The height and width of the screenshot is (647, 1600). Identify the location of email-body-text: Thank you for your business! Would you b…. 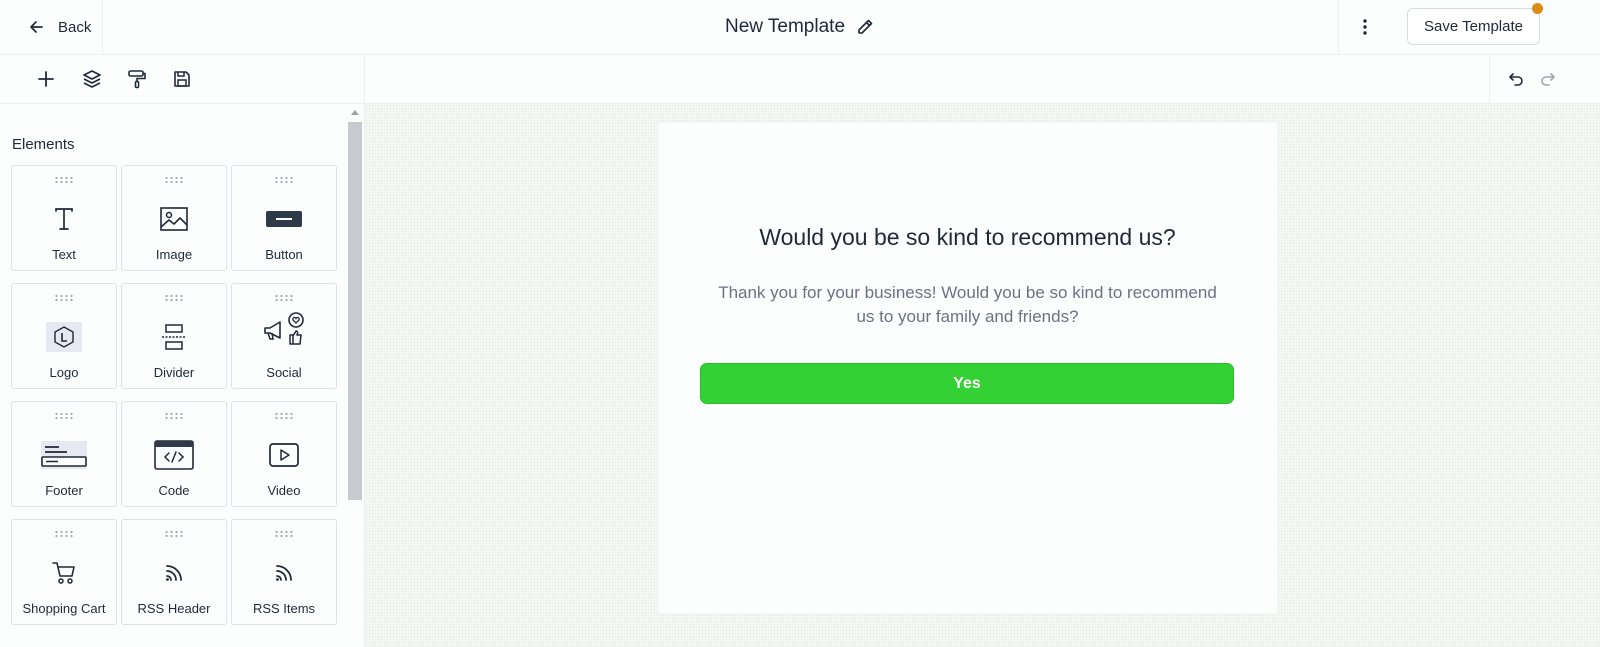
(967, 305).